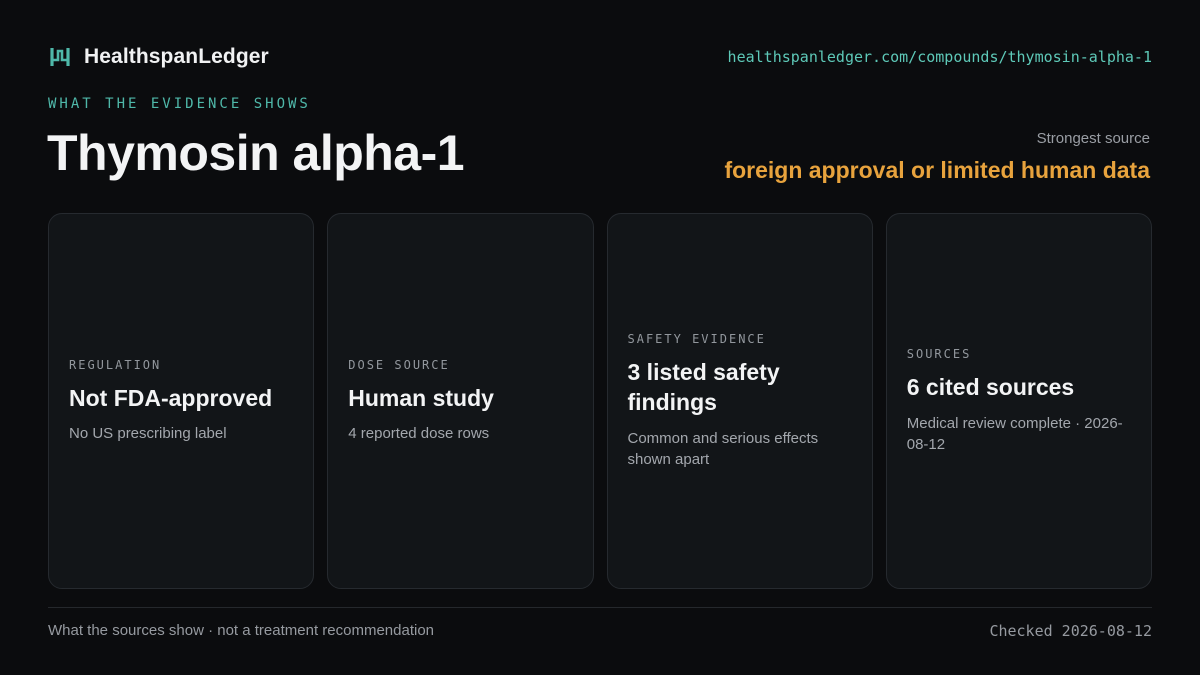 The image size is (1200, 675). Describe the element at coordinates (256, 153) in the screenshot. I see `page-title: Thymosin alpha-1` at that location.